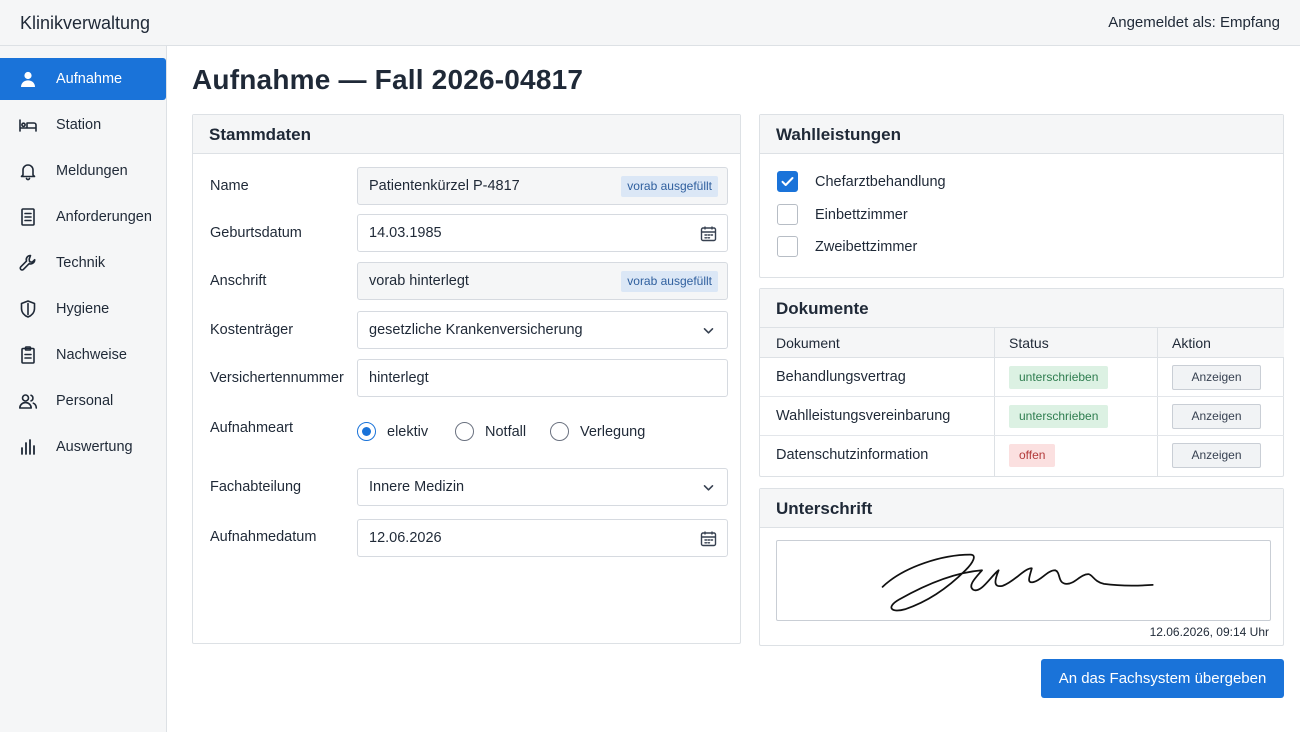 The width and height of the screenshot is (1300, 732). Describe the element at coordinates (863, 416) in the screenshot. I see `document-name: Wahlleistungsvereinbarung` at that location.